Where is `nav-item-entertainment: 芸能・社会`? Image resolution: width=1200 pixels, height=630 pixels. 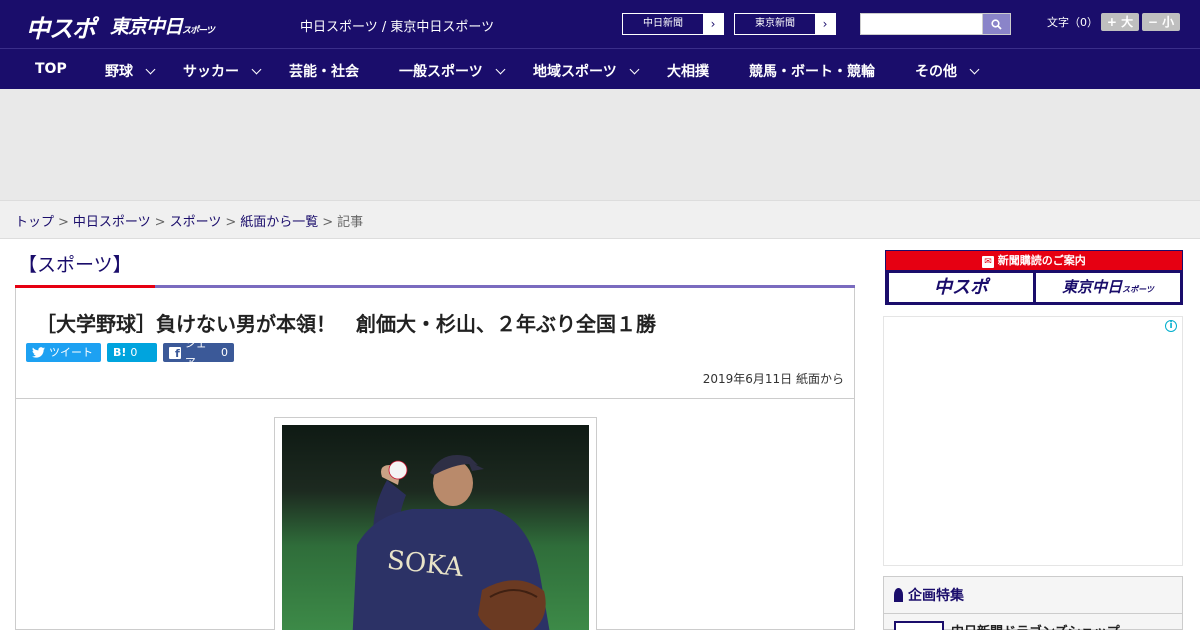 nav-item-entertainment: 芸能・社会 is located at coordinates (324, 71).